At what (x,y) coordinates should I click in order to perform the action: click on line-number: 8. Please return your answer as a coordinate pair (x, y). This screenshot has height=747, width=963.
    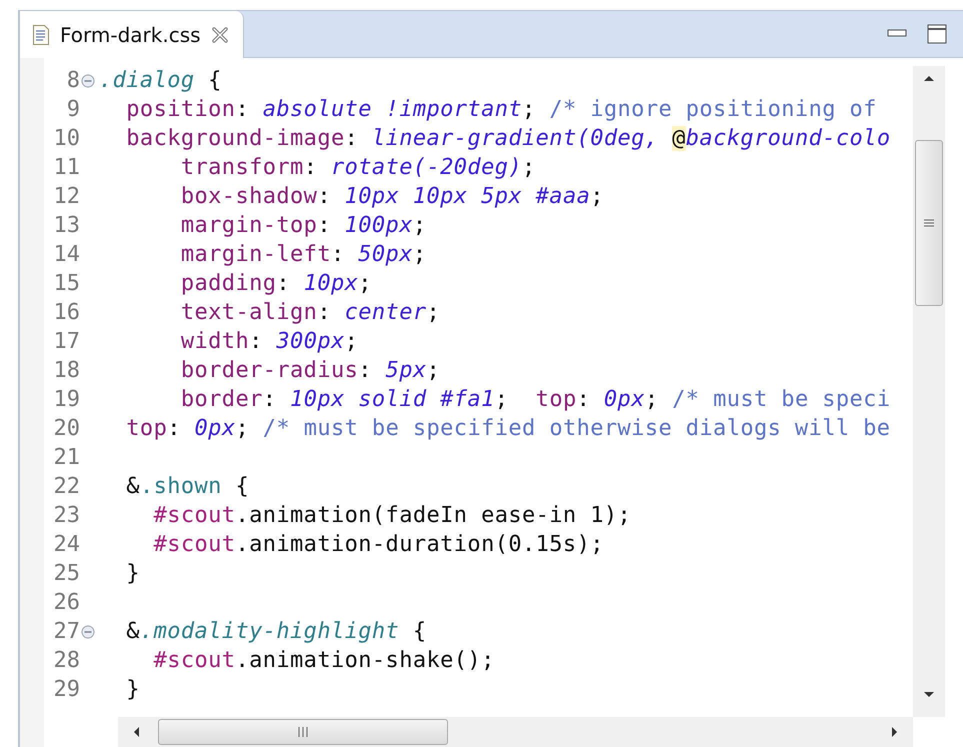
    Looking at the image, I should click on (73, 81).